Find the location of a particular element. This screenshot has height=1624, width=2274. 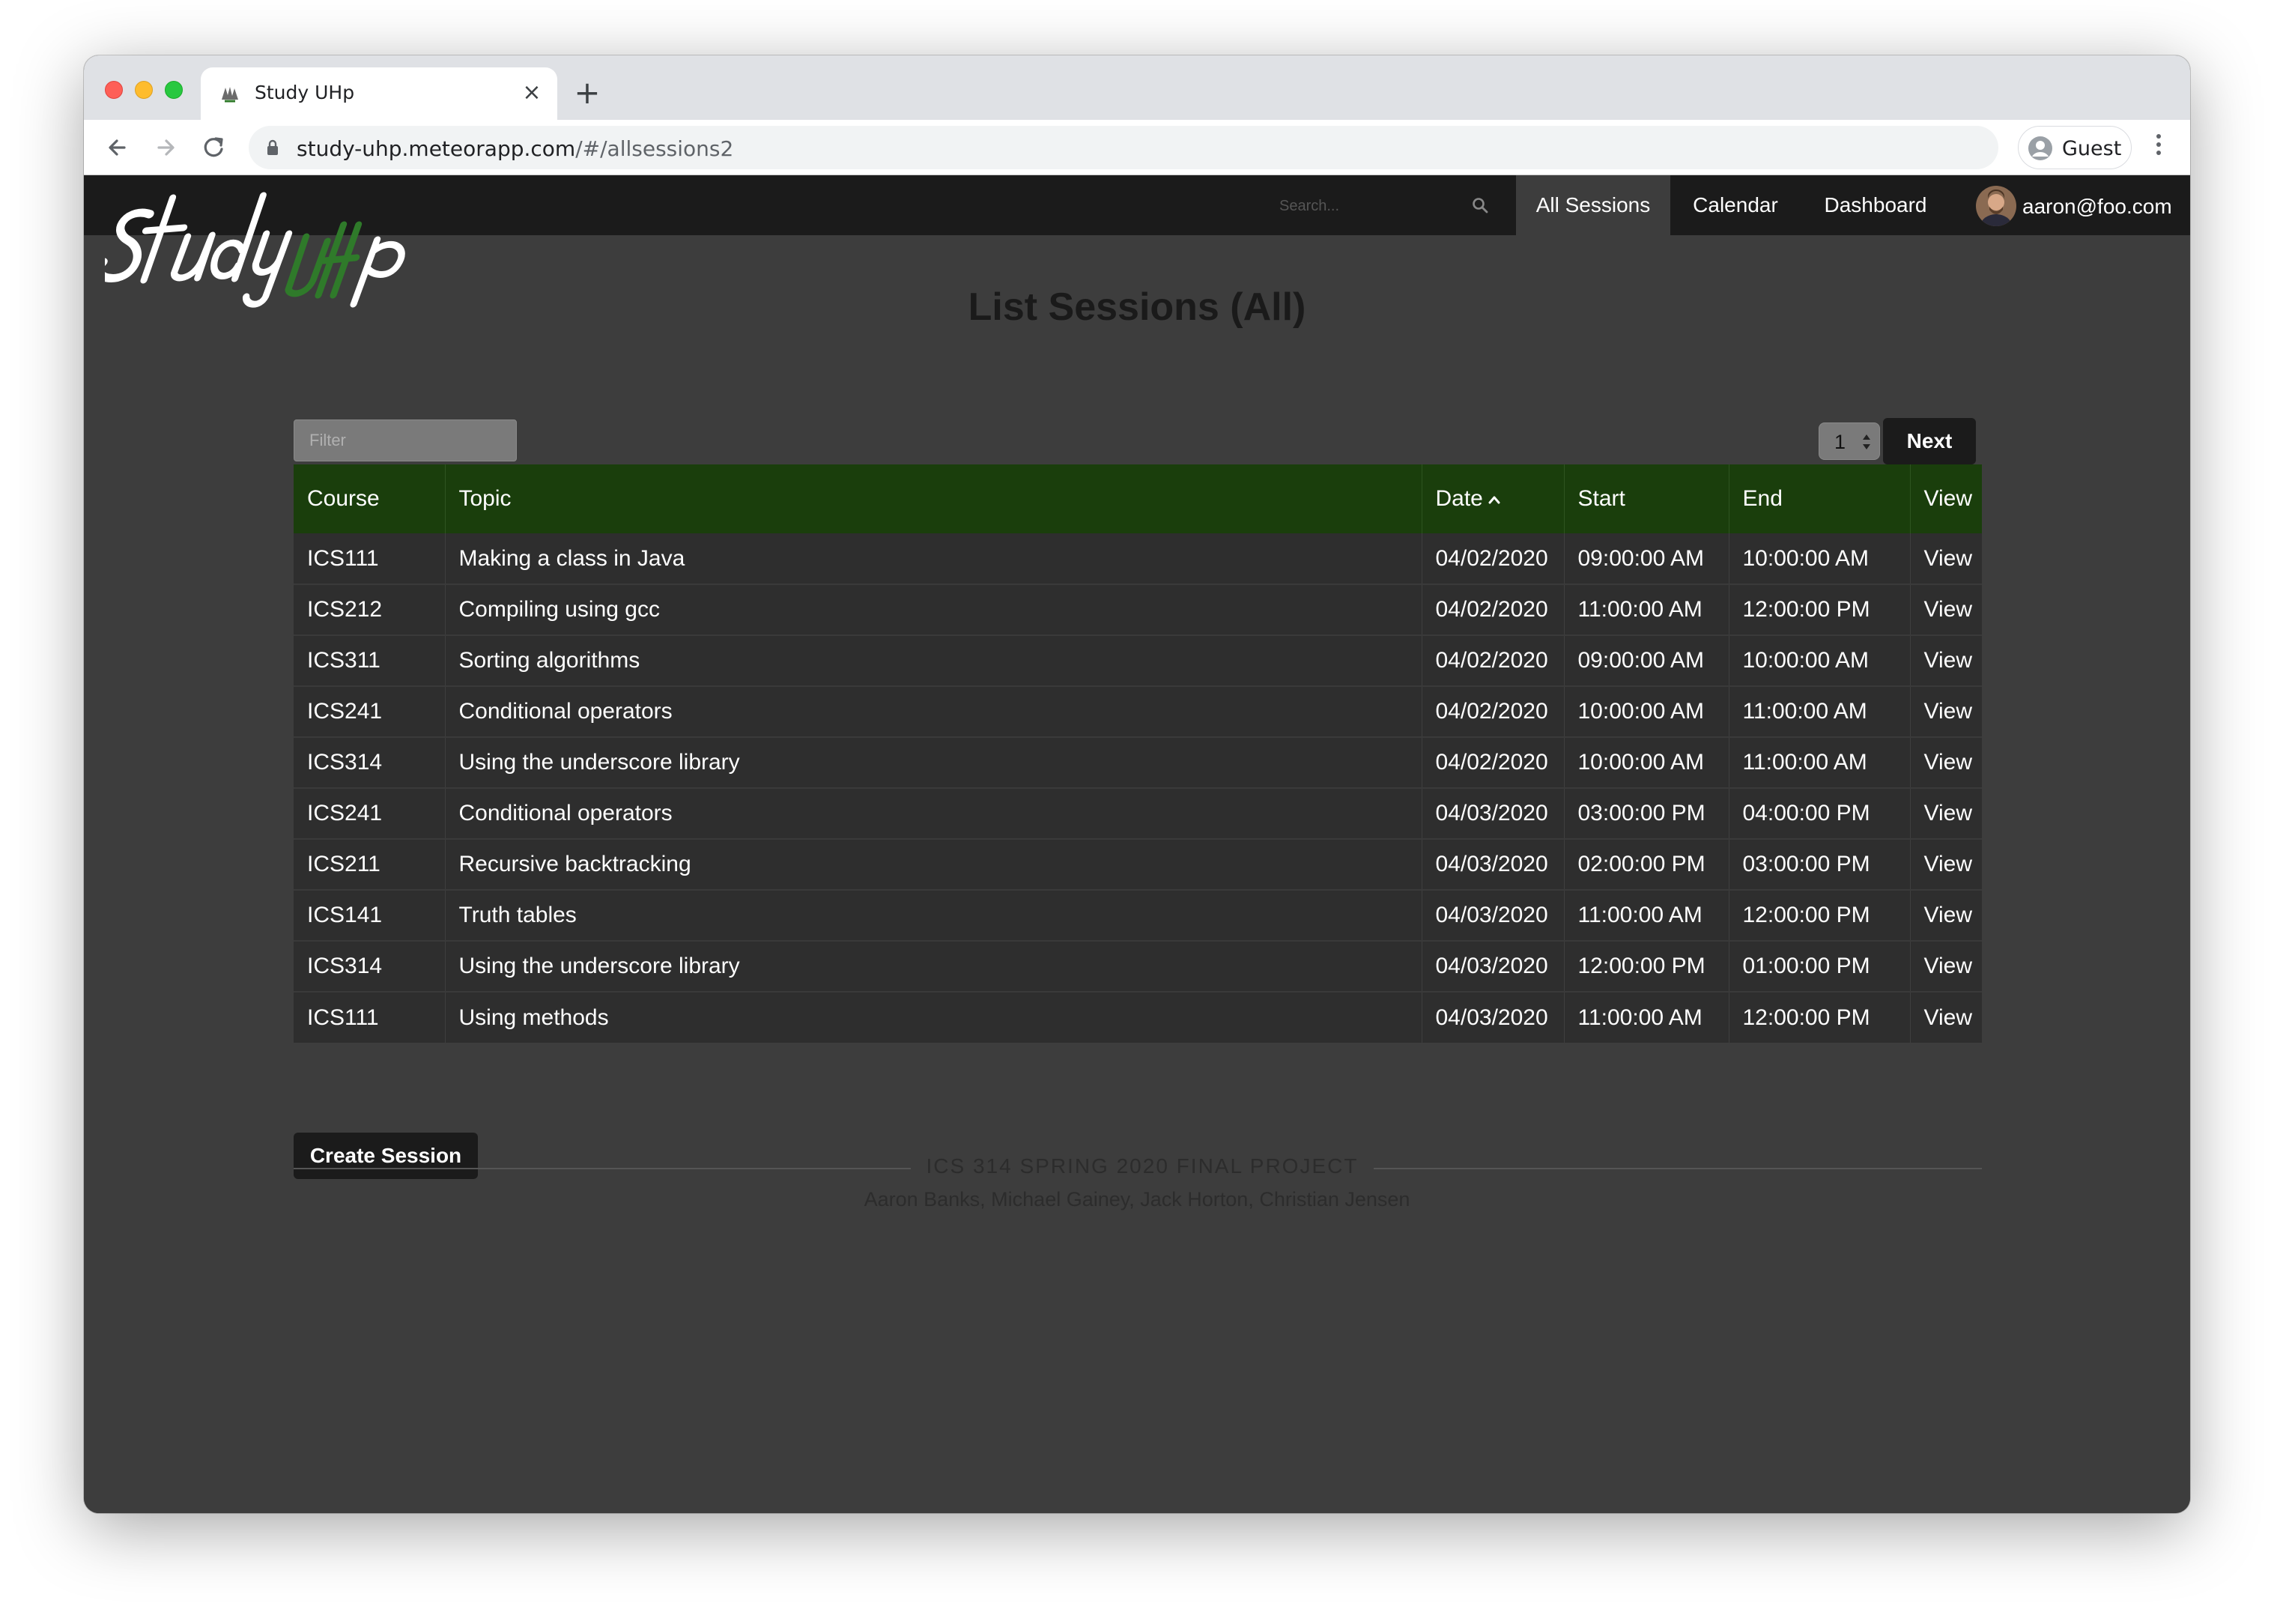

cell-topic: Making a class in Java is located at coordinates (933, 558).